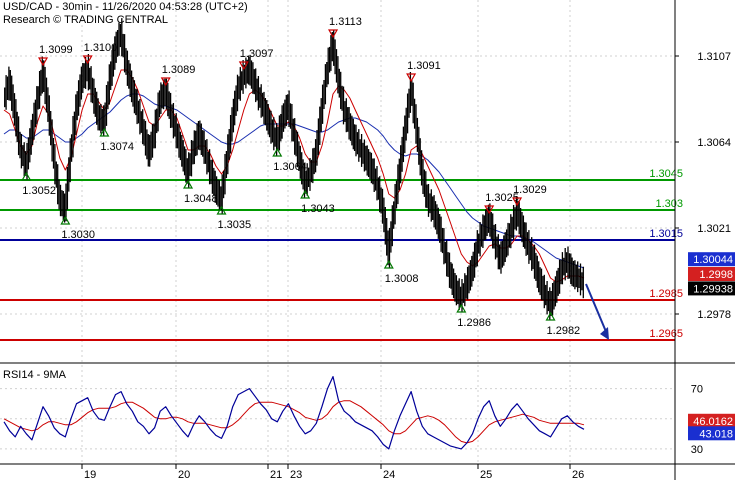 The width and height of the screenshot is (735, 480). Describe the element at coordinates (666, 234) in the screenshot. I see `level-label: 1.3015` at that location.